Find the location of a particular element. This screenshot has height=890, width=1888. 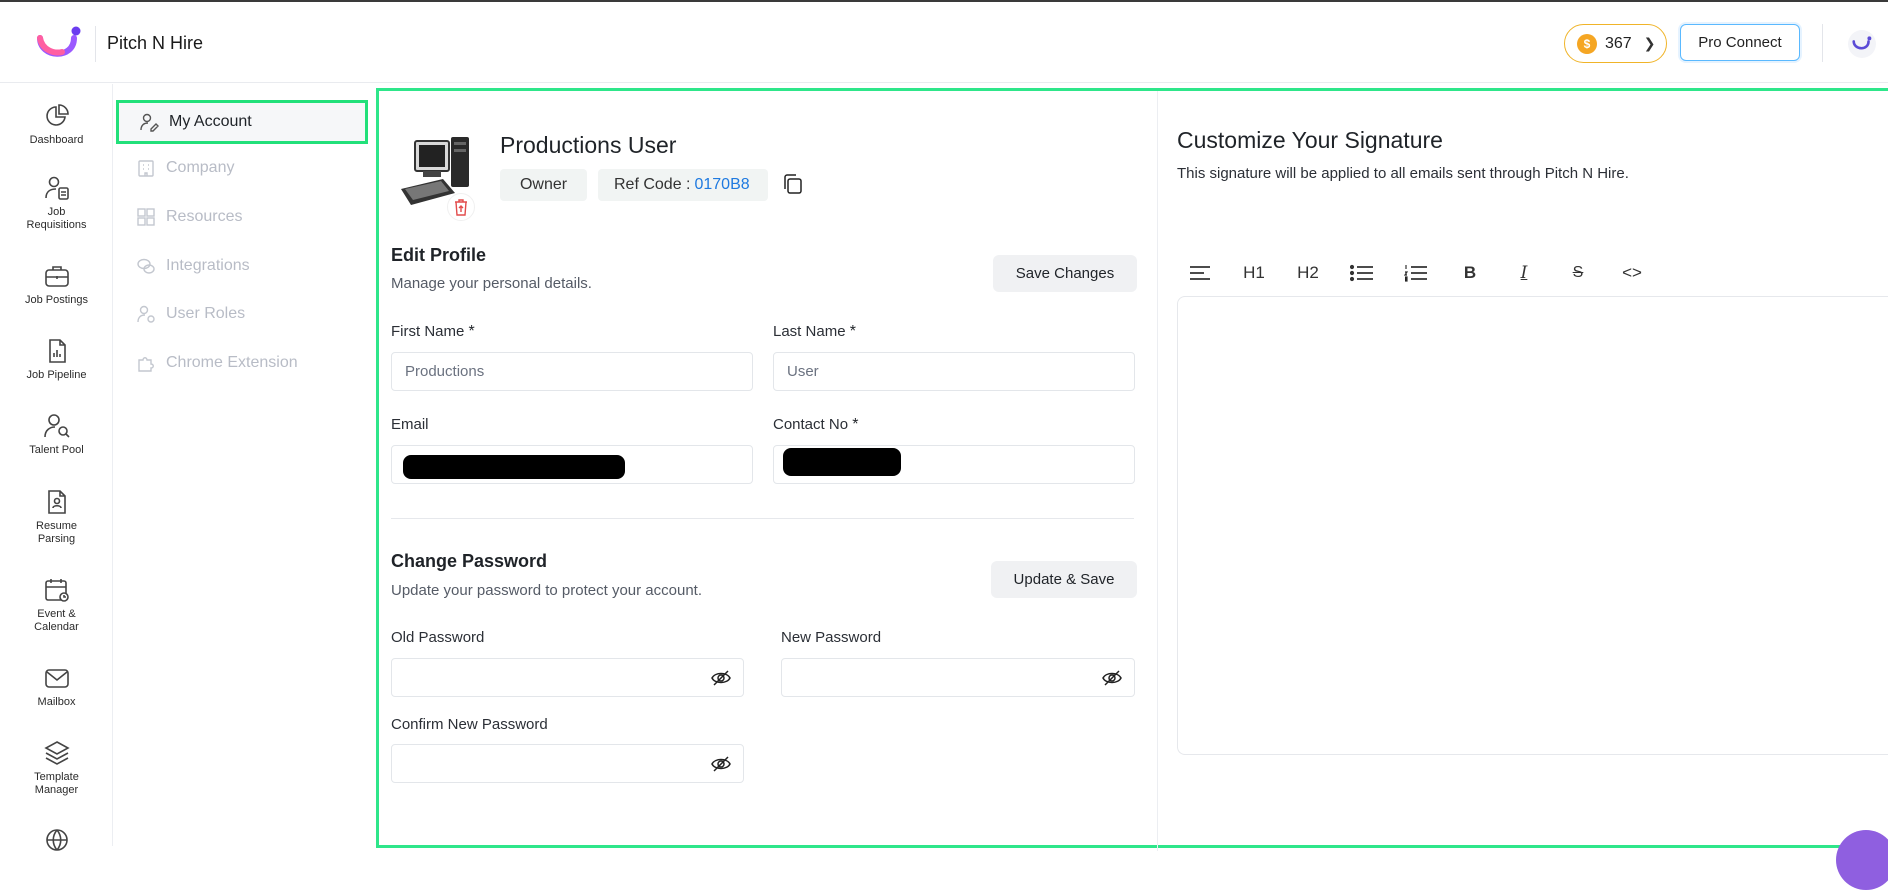

coin-icon: $ is located at coordinates (1587, 43).